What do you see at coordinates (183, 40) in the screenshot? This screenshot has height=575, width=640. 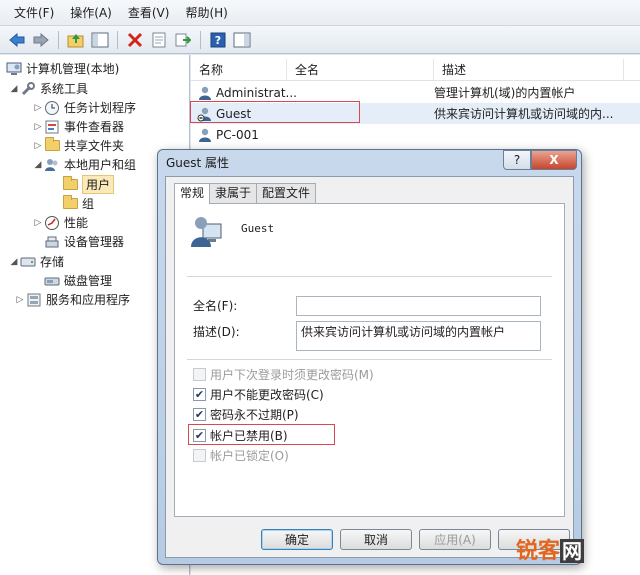 I see `export-icon` at bounding box center [183, 40].